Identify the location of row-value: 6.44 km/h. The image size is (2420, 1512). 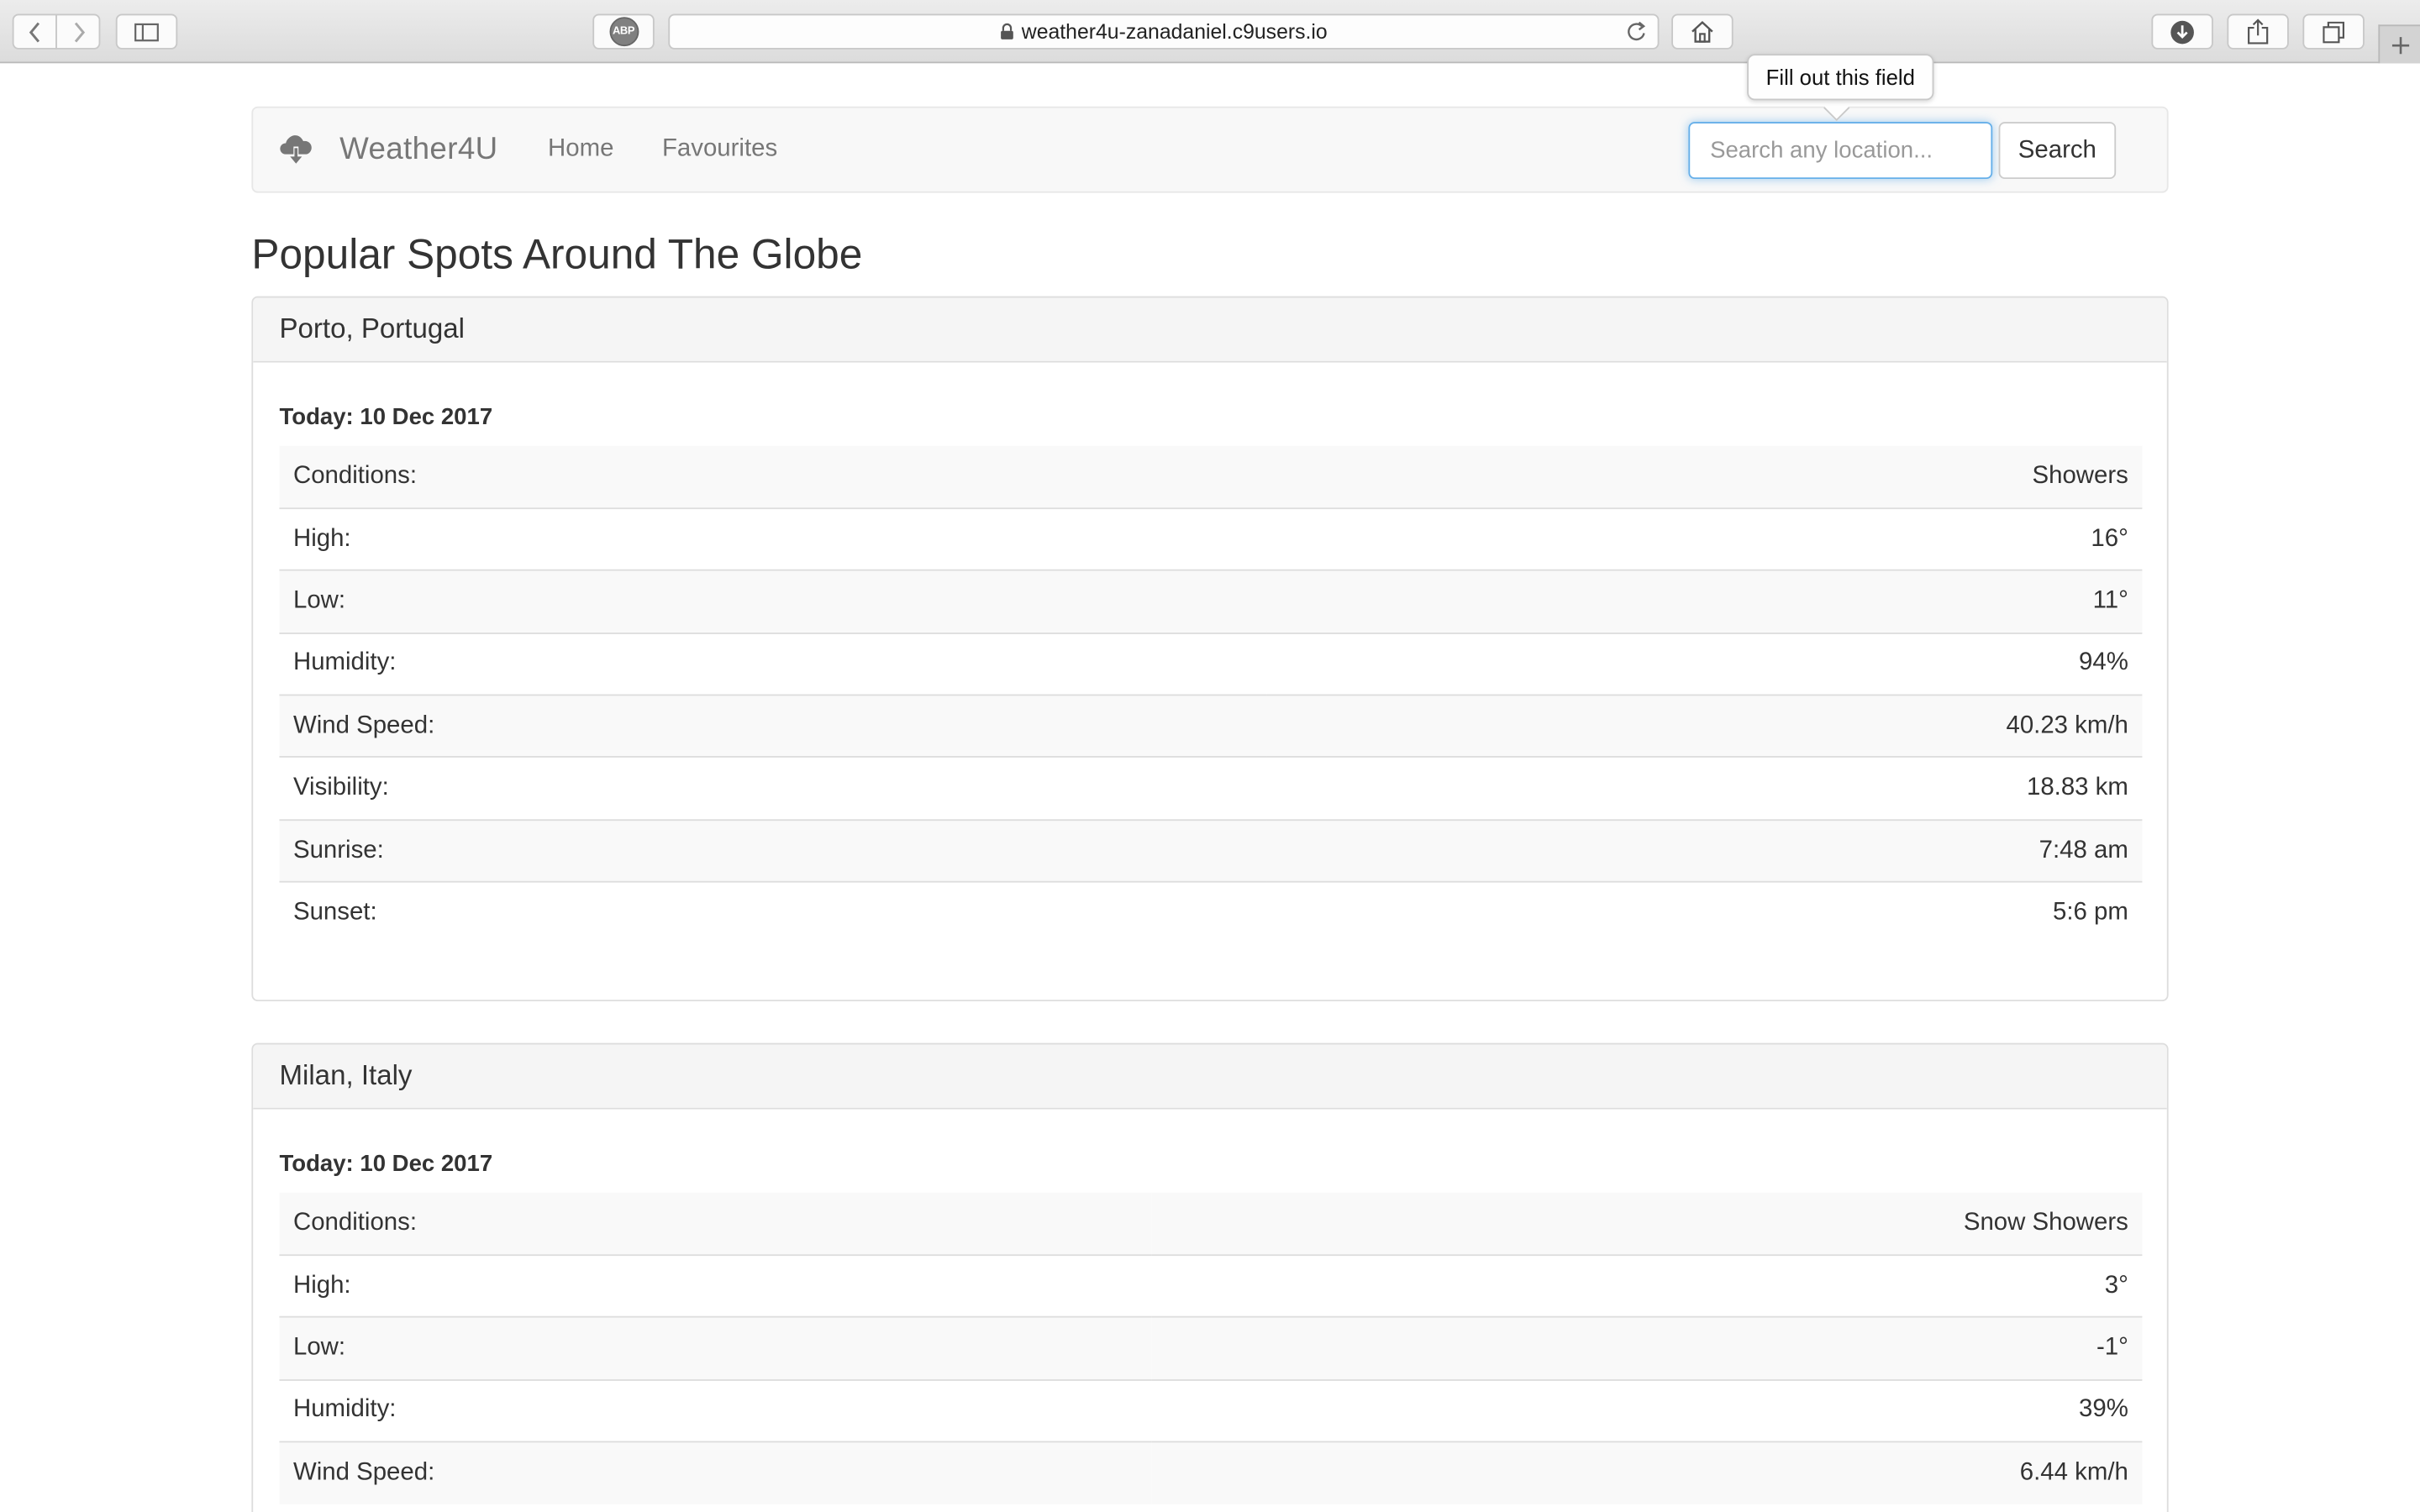
(1647, 1472).